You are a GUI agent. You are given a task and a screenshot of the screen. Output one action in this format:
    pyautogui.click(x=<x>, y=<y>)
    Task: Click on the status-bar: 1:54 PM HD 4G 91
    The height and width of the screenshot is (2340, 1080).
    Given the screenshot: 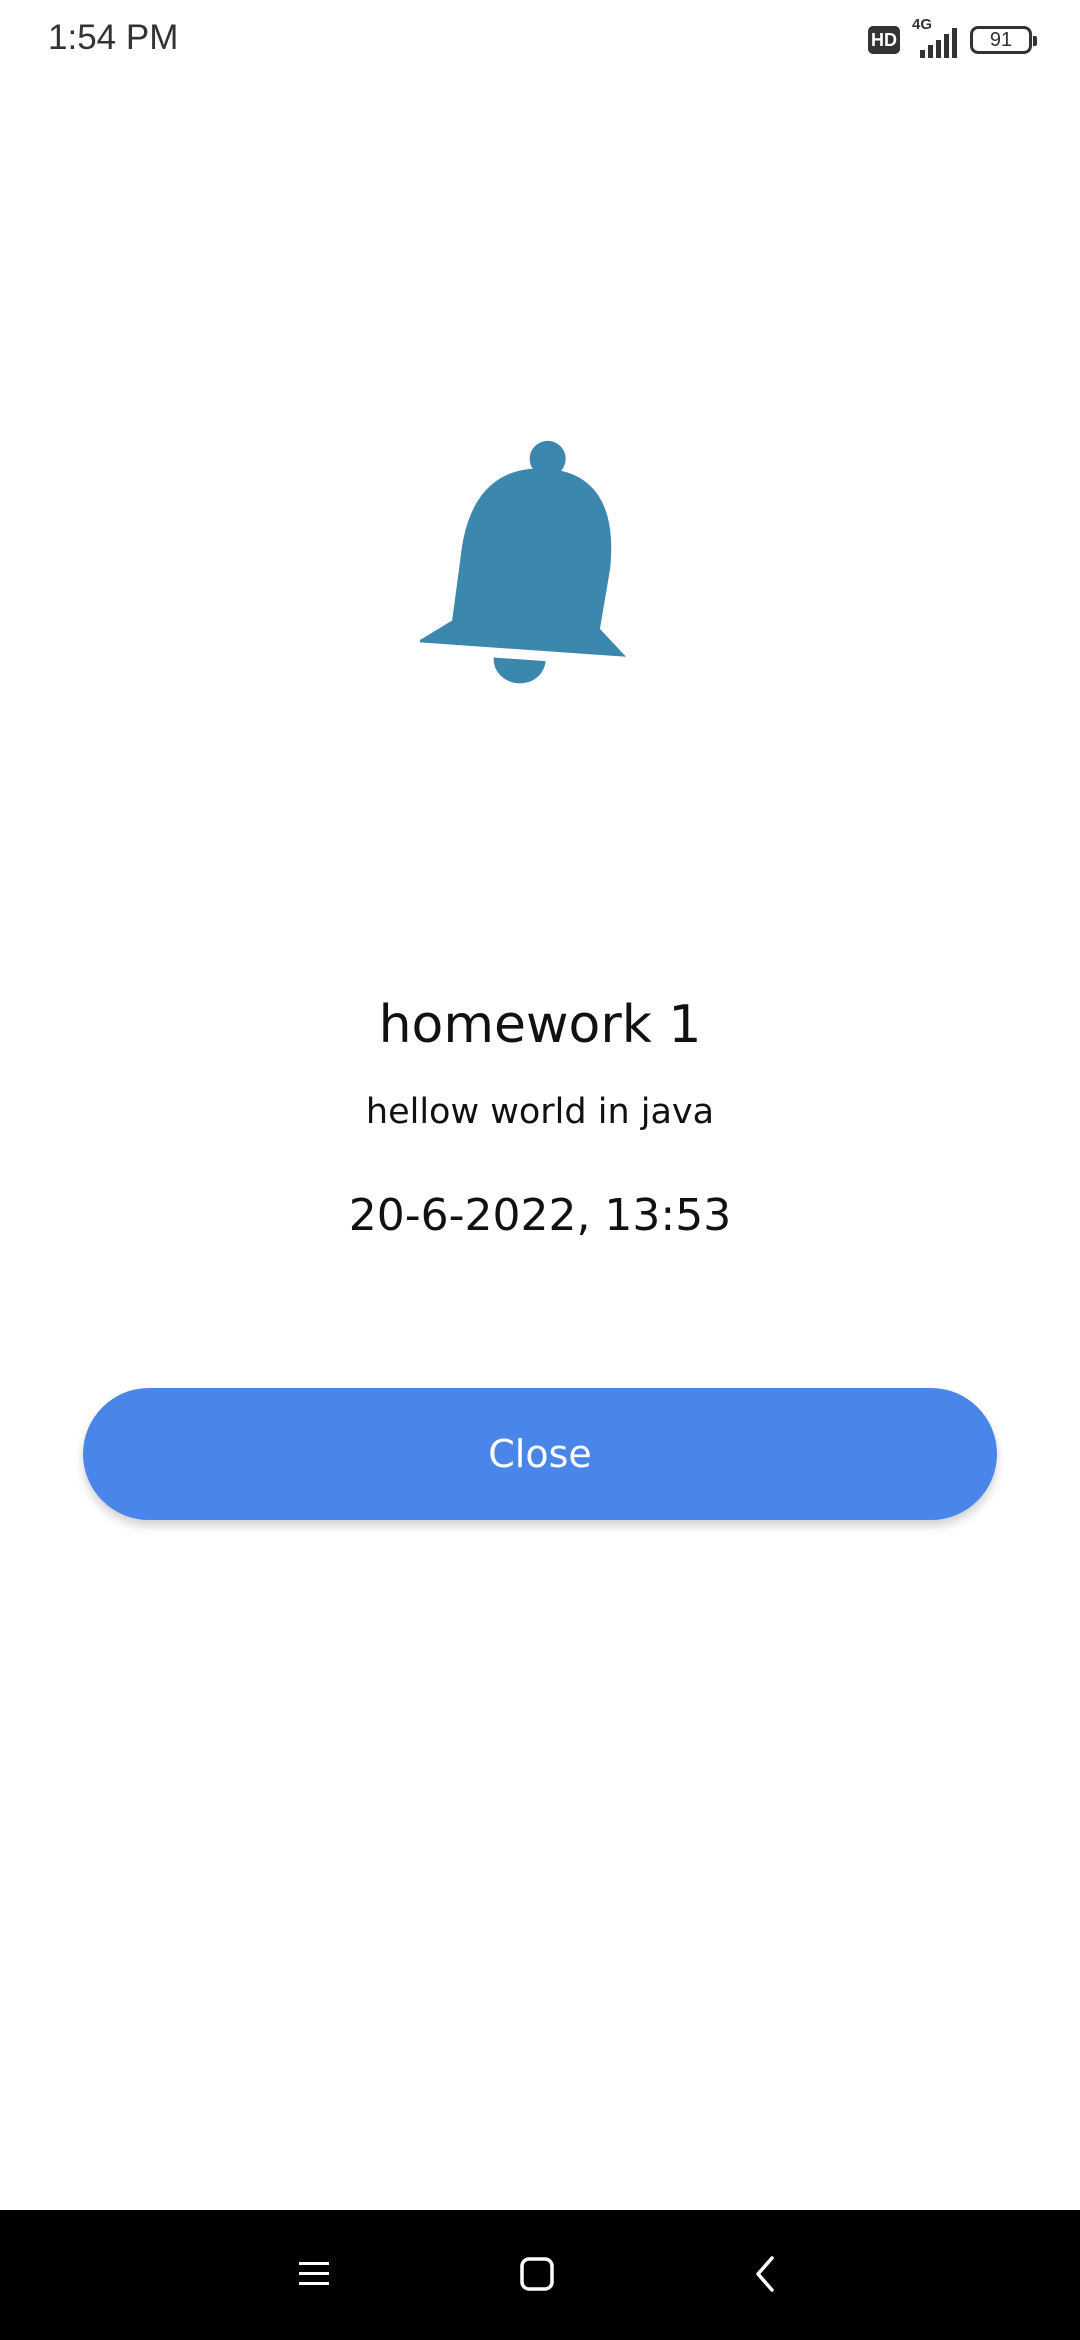 What is the action you would take?
    pyautogui.click(x=540, y=40)
    